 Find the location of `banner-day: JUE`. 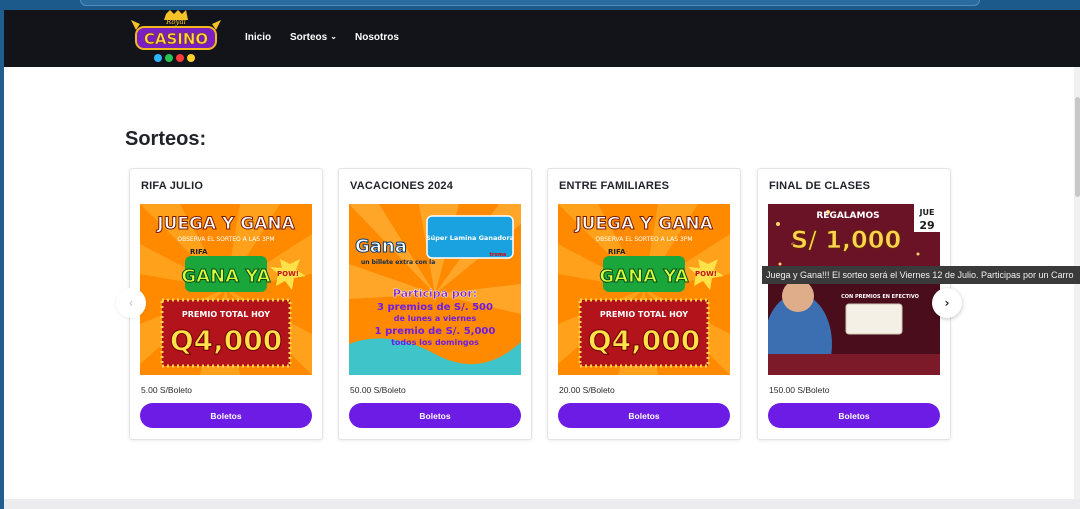

banner-day: JUE is located at coordinates (927, 212).